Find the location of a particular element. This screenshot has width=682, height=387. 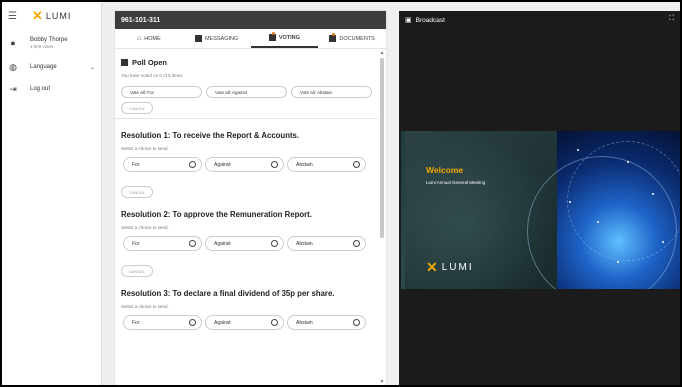

poll-title: Poll Open is located at coordinates (246, 62).